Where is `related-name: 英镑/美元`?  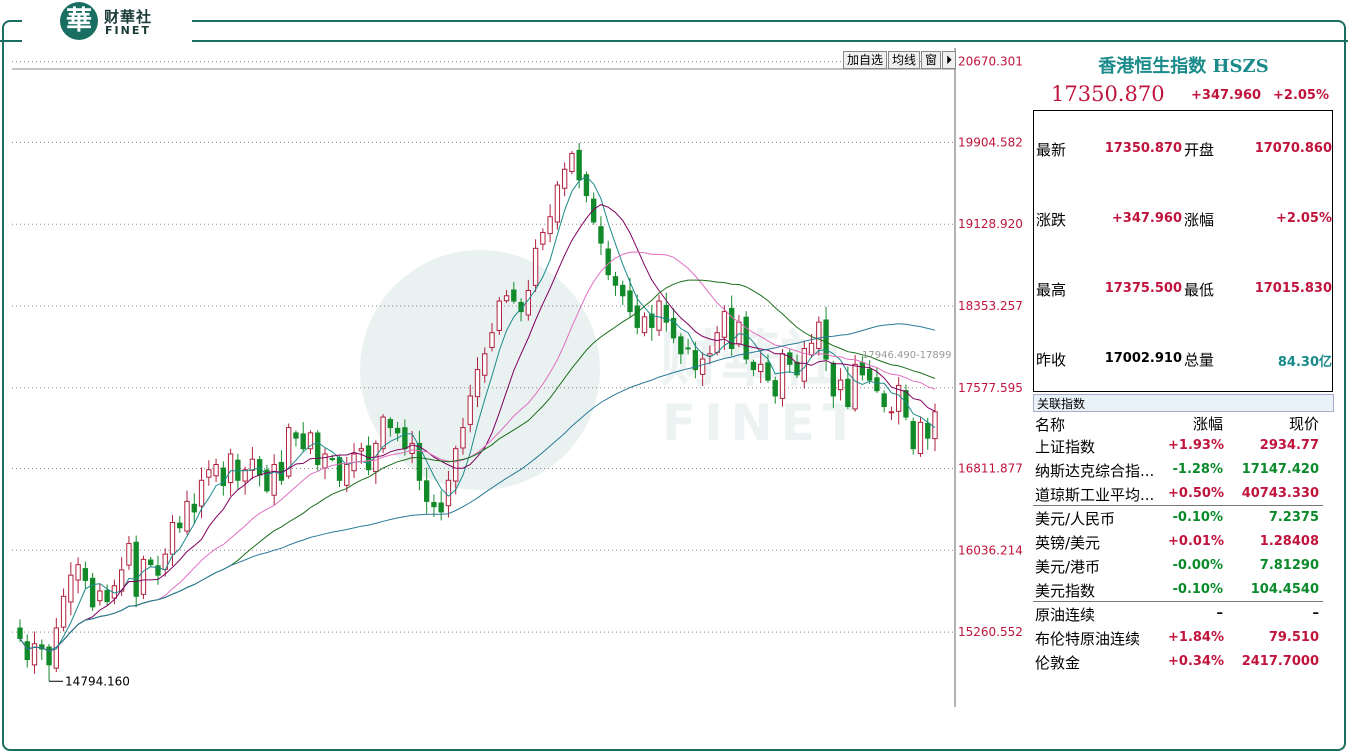 related-name: 英镑/美元 is located at coordinates (1068, 543).